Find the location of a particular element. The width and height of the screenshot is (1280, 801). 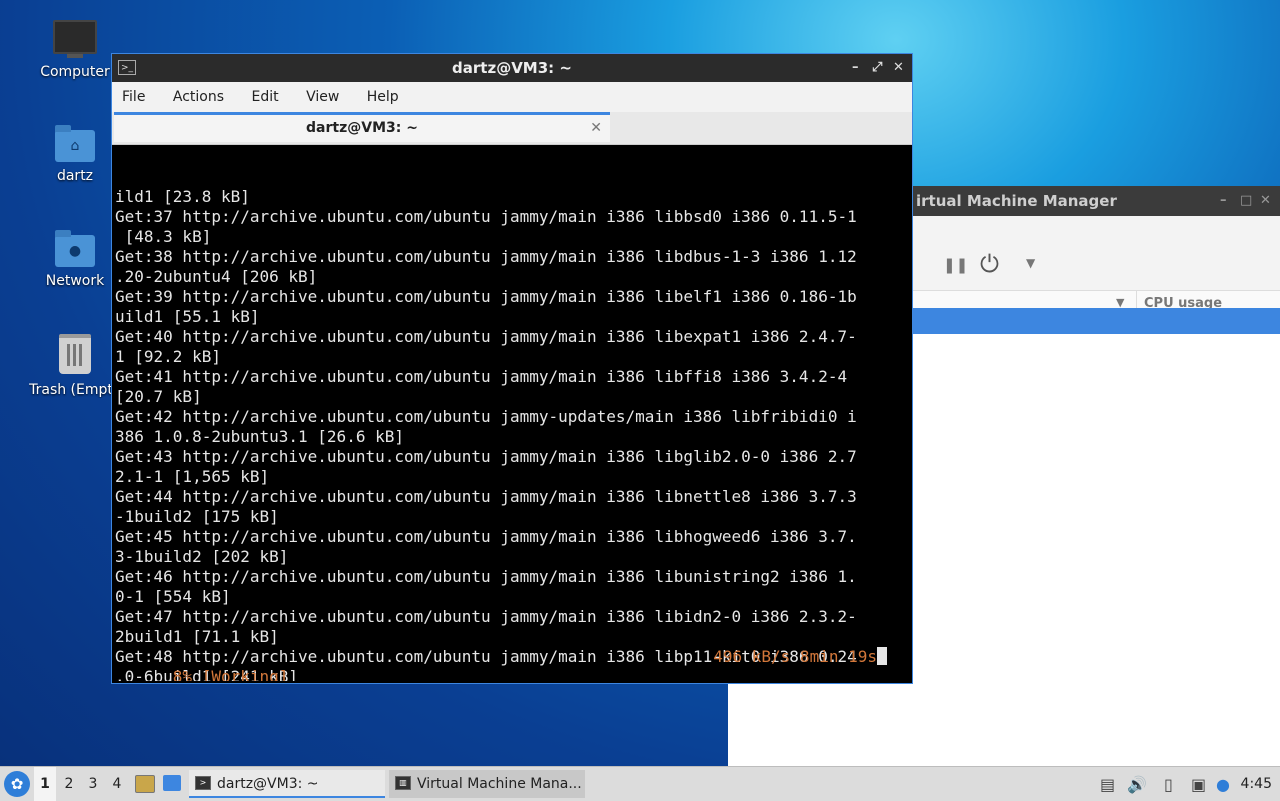

workspace-1: 1 is located at coordinates (45, 784).